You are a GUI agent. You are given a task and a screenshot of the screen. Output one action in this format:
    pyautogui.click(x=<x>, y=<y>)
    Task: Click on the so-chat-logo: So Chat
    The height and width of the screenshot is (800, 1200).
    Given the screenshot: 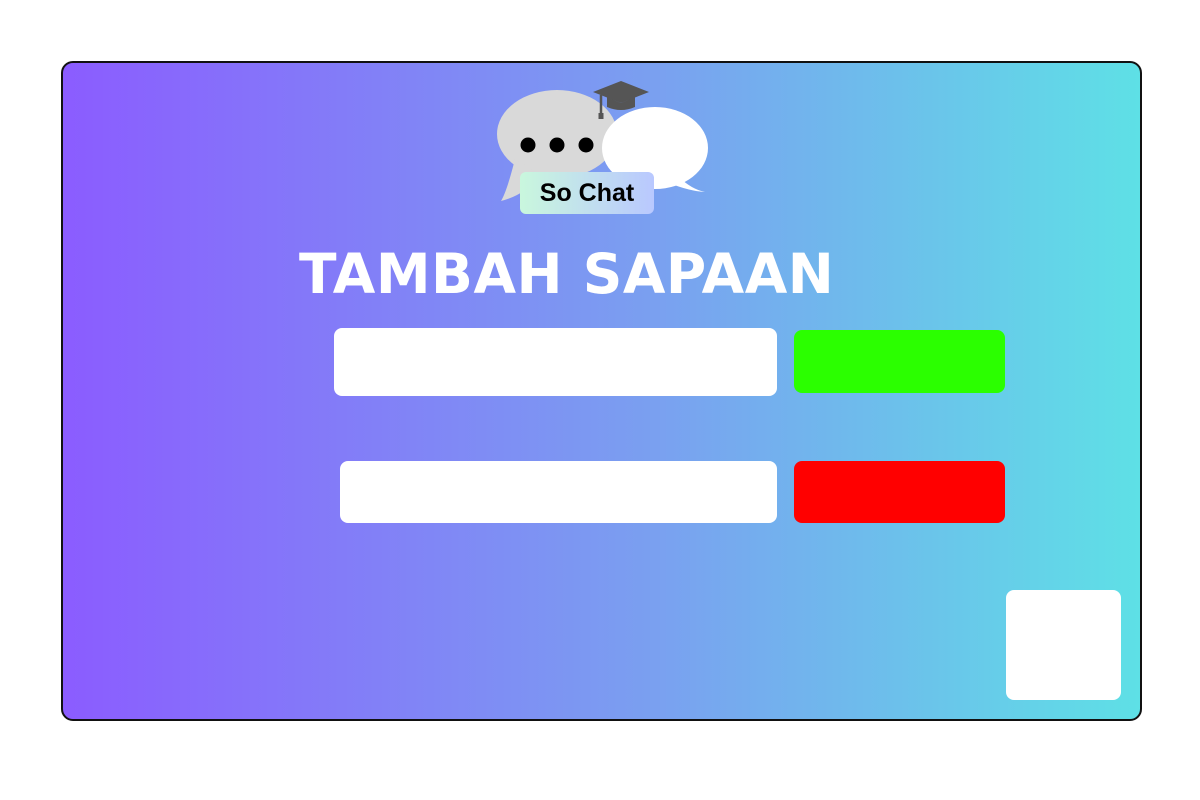 What is the action you would take?
    pyautogui.click(x=603, y=149)
    